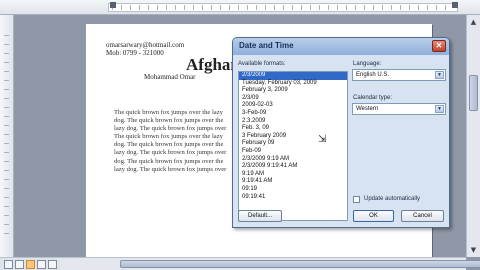  I want to click on format-item: 3-Feb-09, so click(293, 114).